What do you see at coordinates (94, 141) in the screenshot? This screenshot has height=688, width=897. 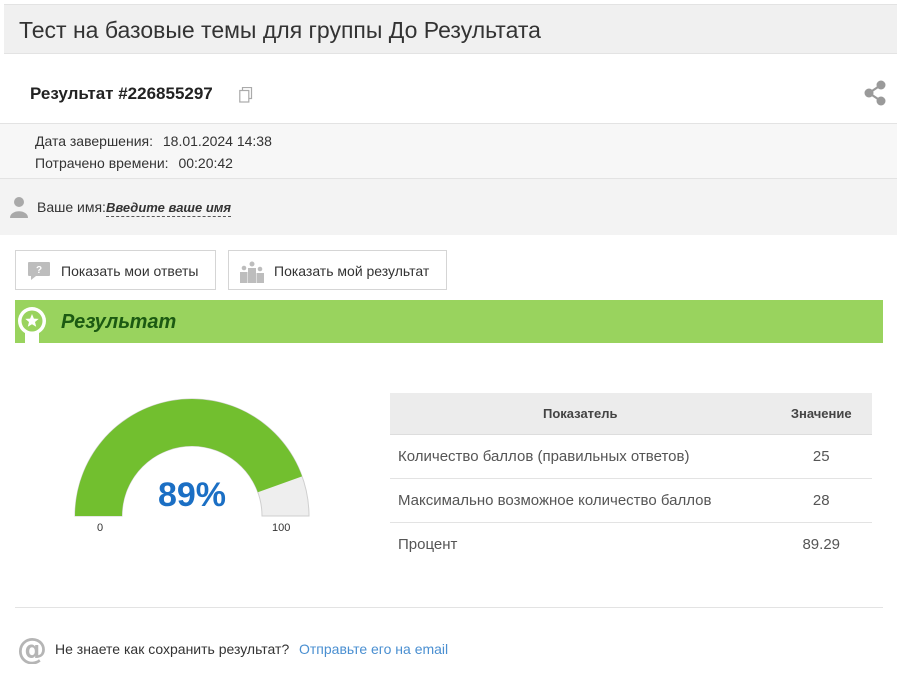 I see `completed-label: Дата завершения:` at bounding box center [94, 141].